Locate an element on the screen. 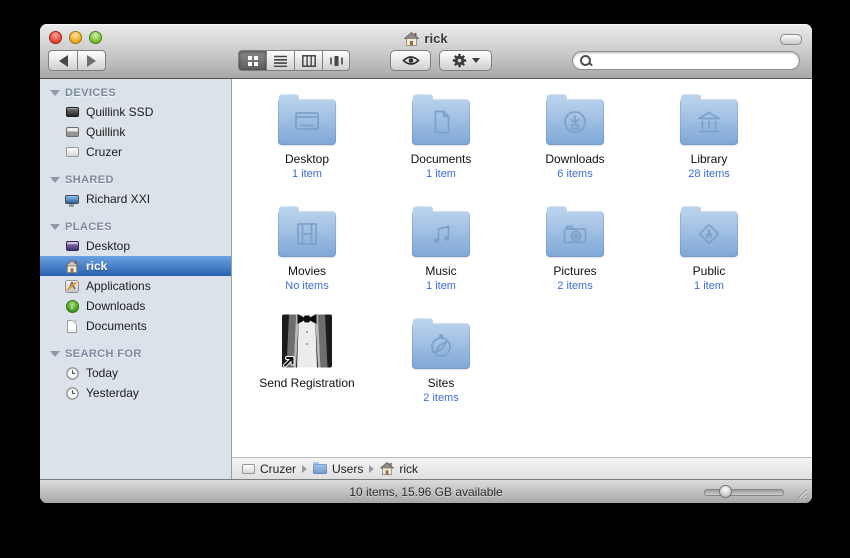  folder-icon is located at coordinates (320, 467).